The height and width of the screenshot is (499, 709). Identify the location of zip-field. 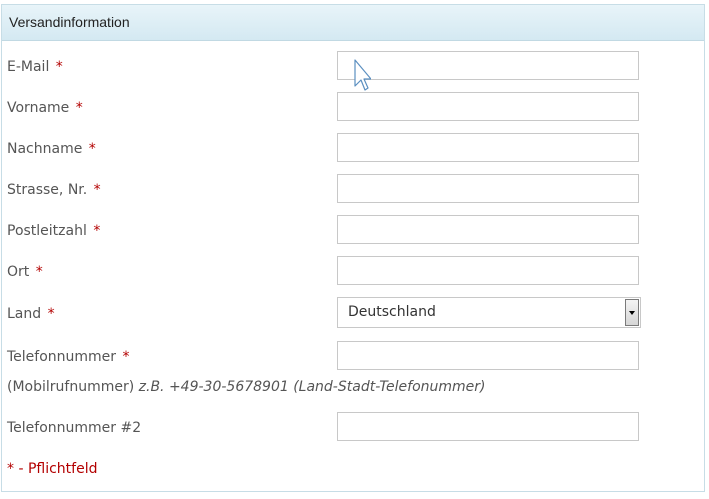
(488, 229).